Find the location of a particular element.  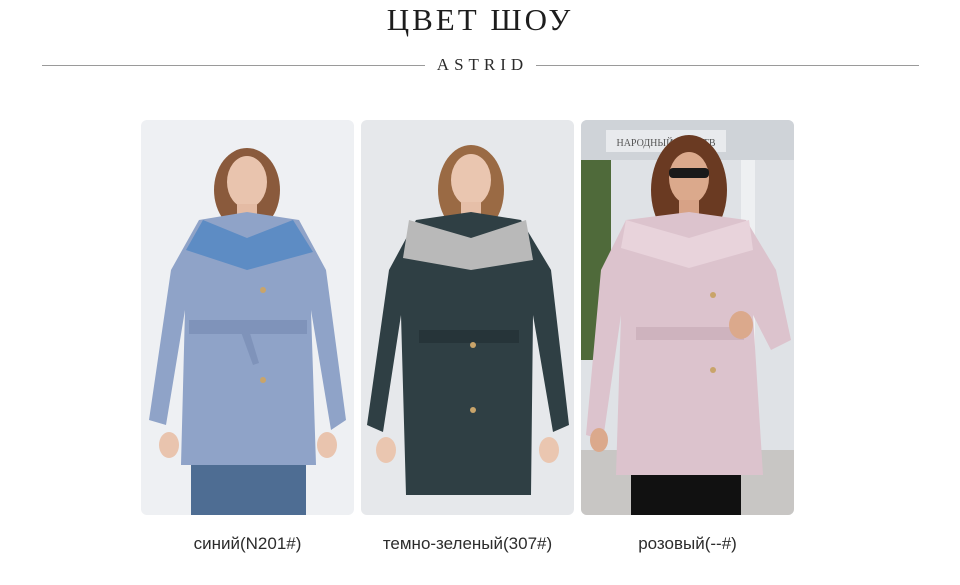

divider-line-left is located at coordinates (233, 65).